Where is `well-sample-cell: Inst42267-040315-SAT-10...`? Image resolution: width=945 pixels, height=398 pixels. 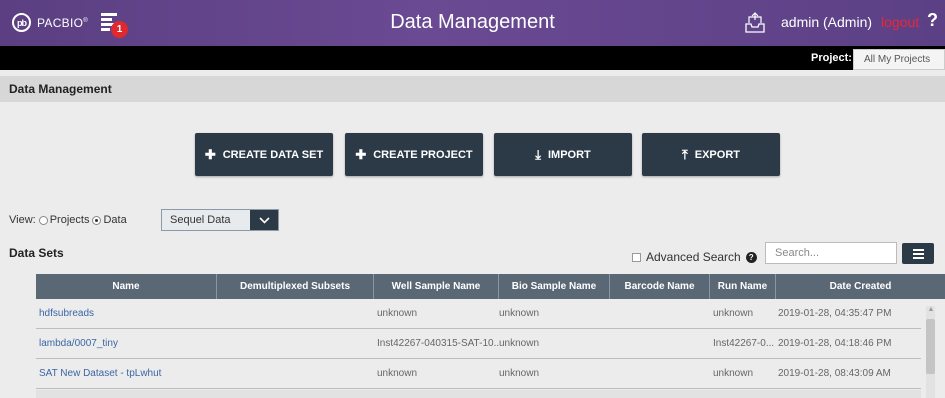 well-sample-cell: Inst42267-040315-SAT-10... is located at coordinates (438, 343).